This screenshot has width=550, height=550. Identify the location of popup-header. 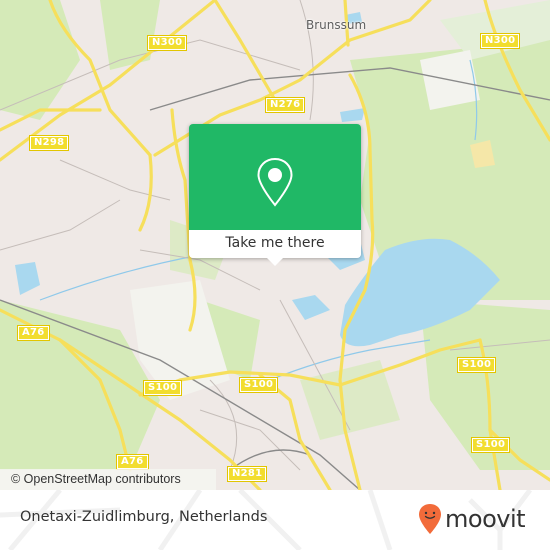
(275, 177).